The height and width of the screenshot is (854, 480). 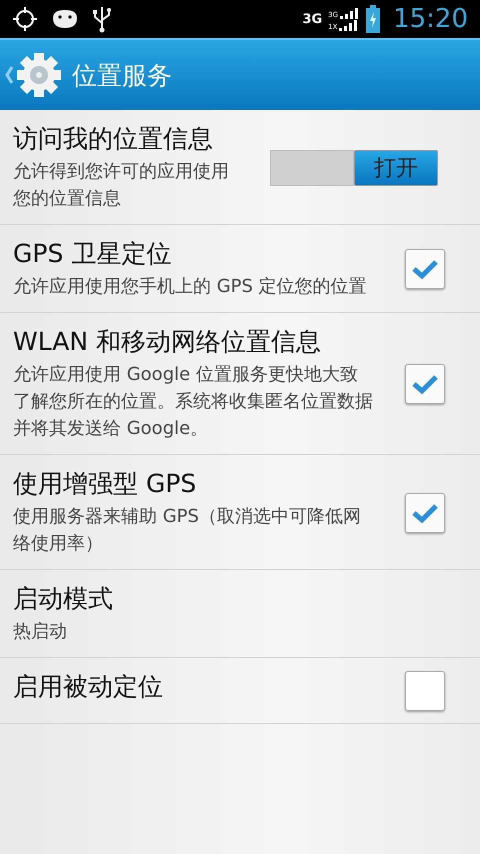 I want to click on setting-row: 启用被动定位, so click(x=240, y=691).